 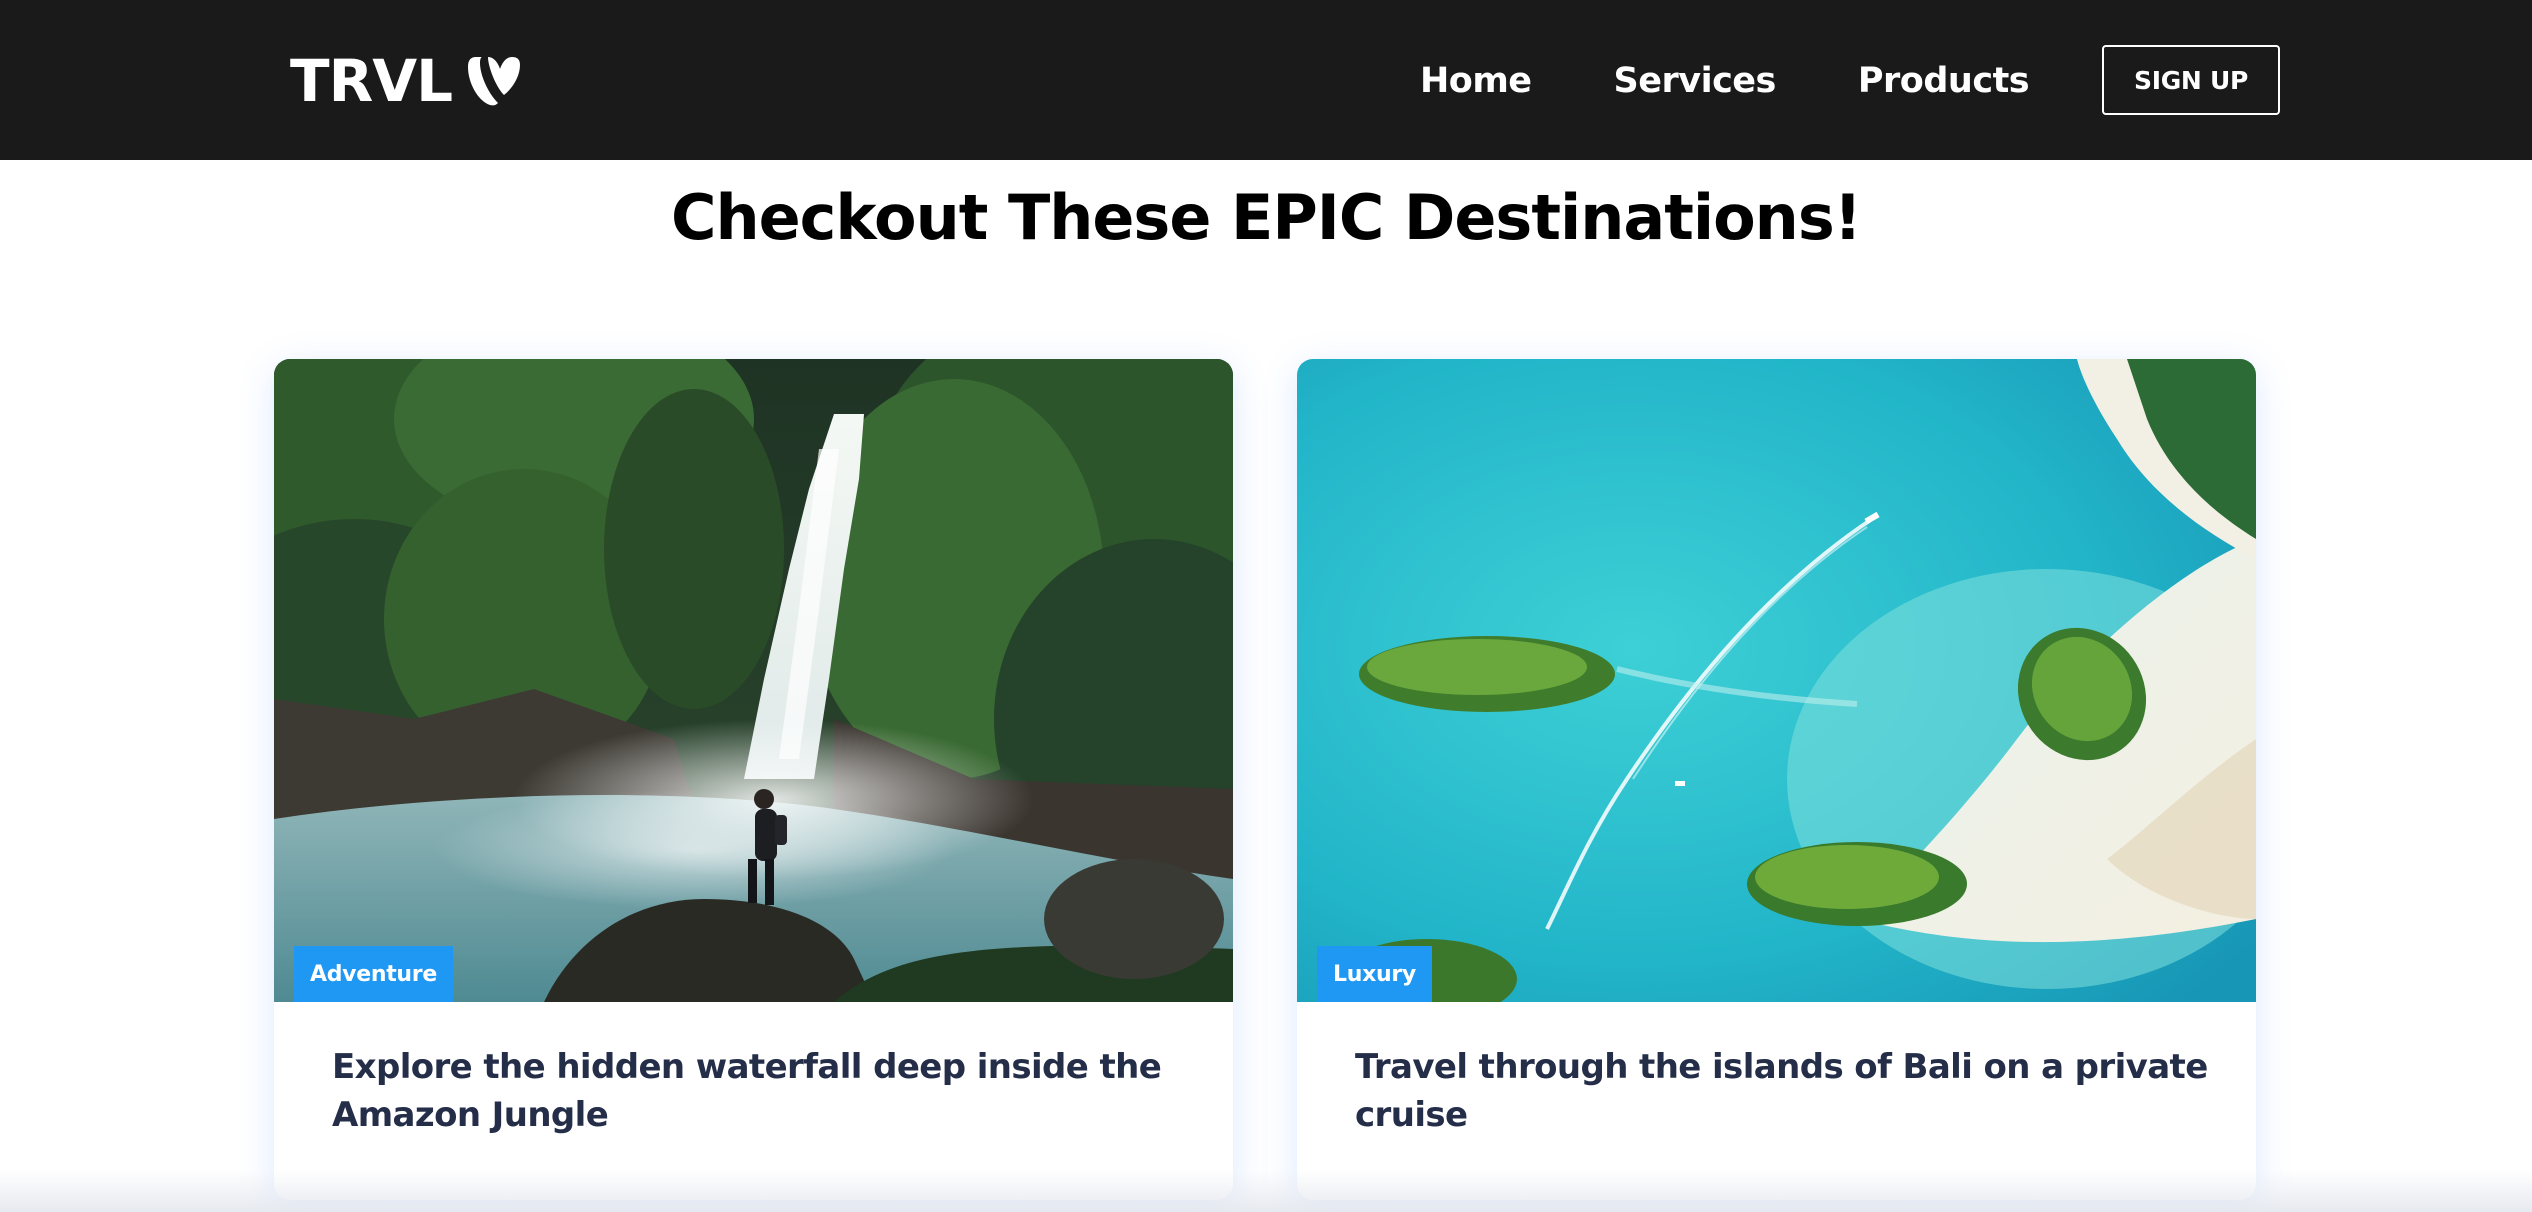 I want to click on page-title: Checkout These EPIC Destinations!, so click(x=1266, y=217).